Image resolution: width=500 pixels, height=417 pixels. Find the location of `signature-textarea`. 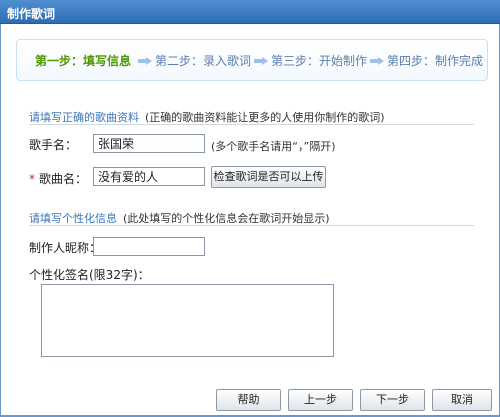

signature-textarea is located at coordinates (187, 320).